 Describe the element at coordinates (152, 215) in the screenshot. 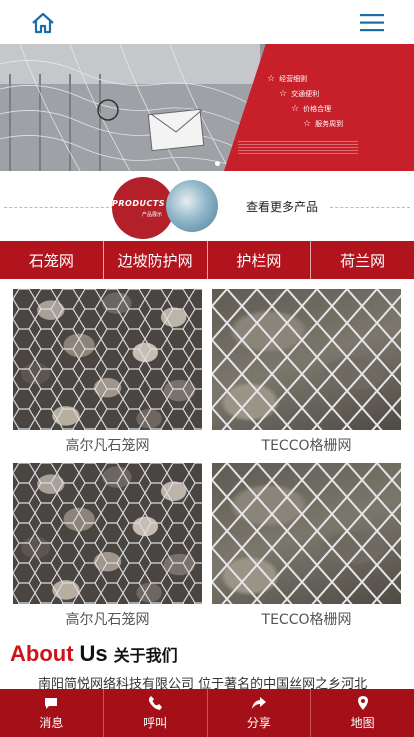

I see `products-badge-sub: 产品展示` at that location.